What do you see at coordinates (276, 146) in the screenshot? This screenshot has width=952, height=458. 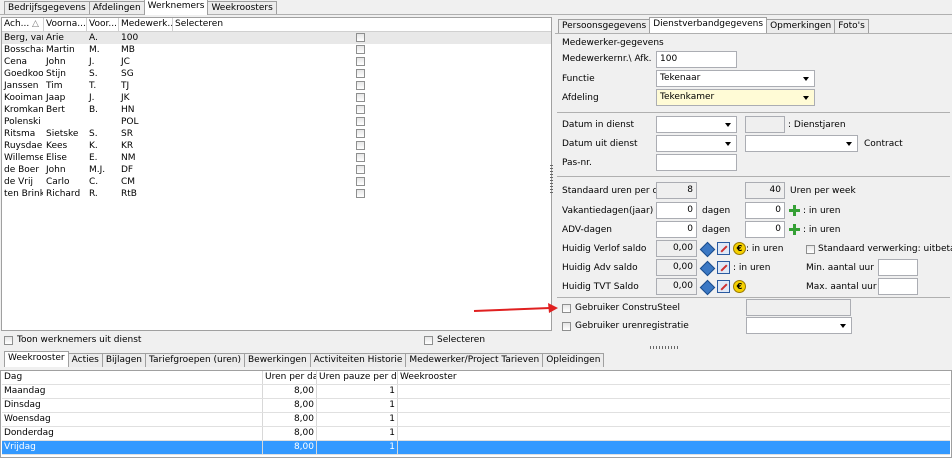 I see `table-row: Ruysdael Kees K. KR` at bounding box center [276, 146].